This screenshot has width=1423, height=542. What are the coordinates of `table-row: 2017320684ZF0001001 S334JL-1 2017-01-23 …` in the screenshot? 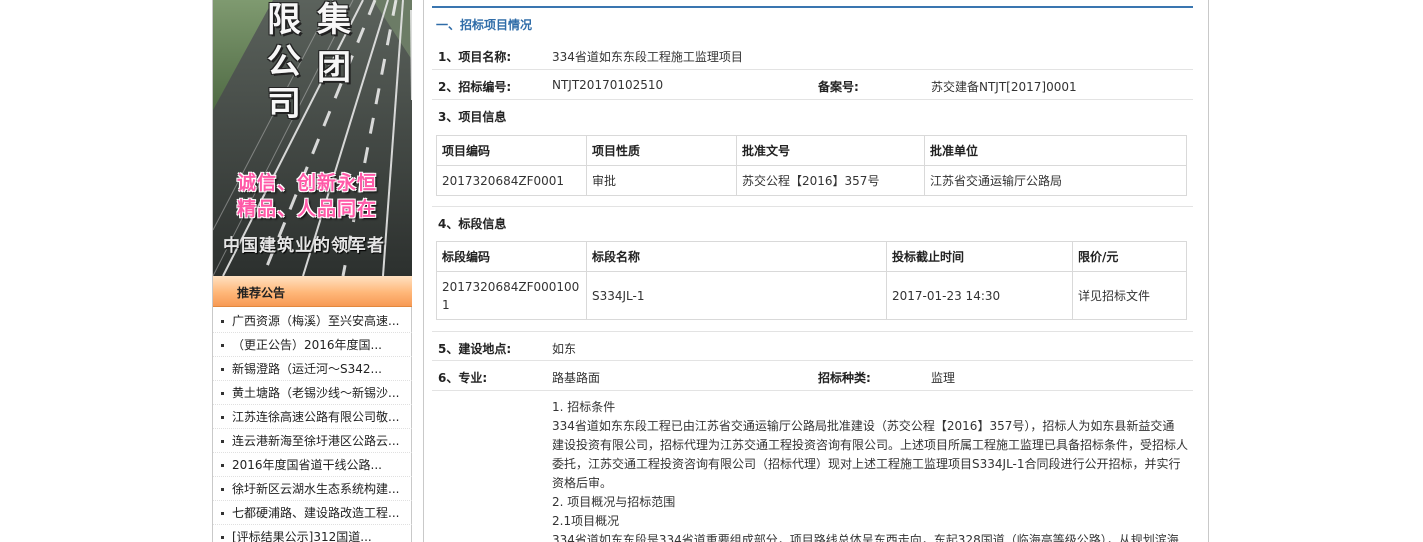 It's located at (811, 295).